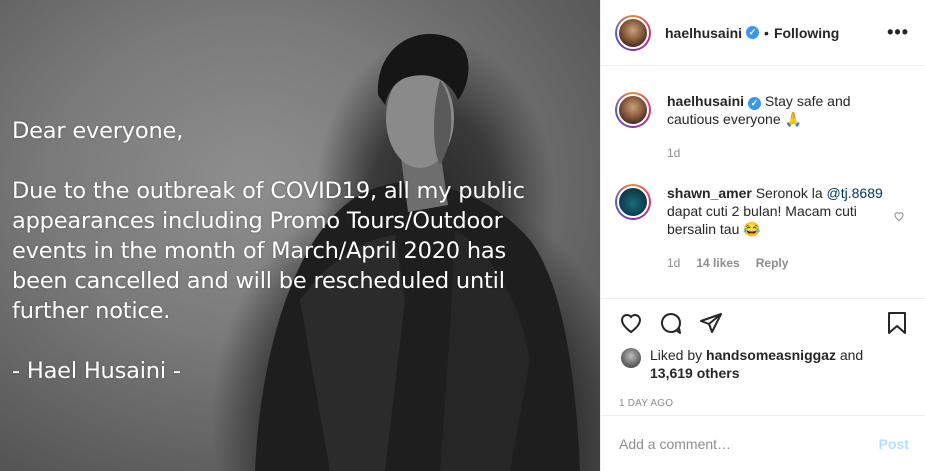  I want to click on liked-by-prefix: Liked by, so click(678, 355).